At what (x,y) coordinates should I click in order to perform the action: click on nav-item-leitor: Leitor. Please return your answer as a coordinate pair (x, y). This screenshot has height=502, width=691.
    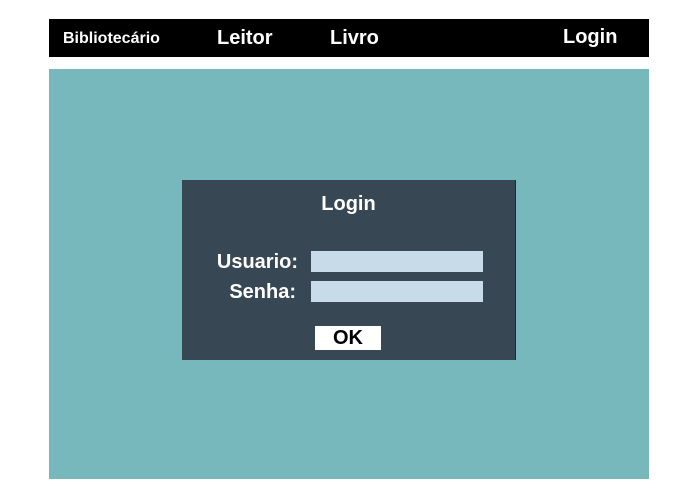
    Looking at the image, I should click on (245, 38).